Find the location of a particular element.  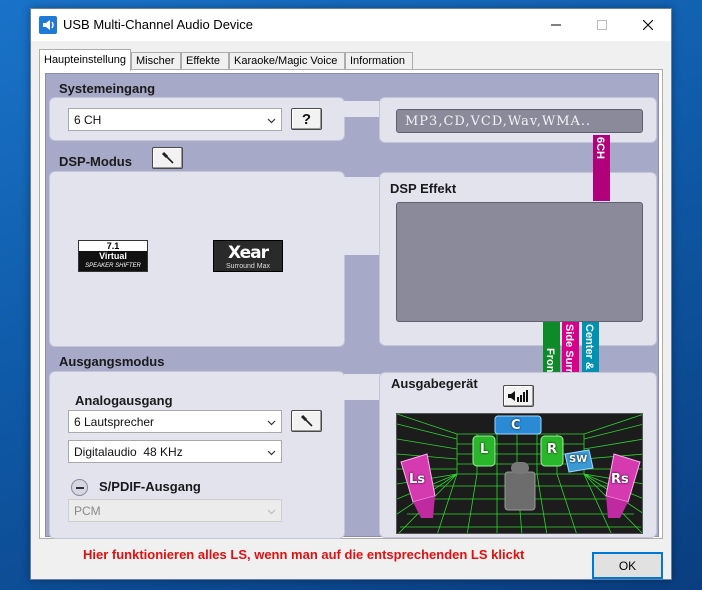

tab-mischer: Mischer is located at coordinates (156, 61).